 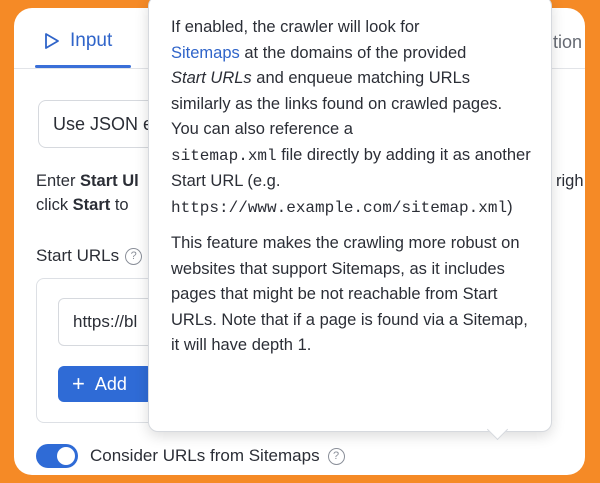 I want to click on instruction-text: to, so click(x=119, y=205).